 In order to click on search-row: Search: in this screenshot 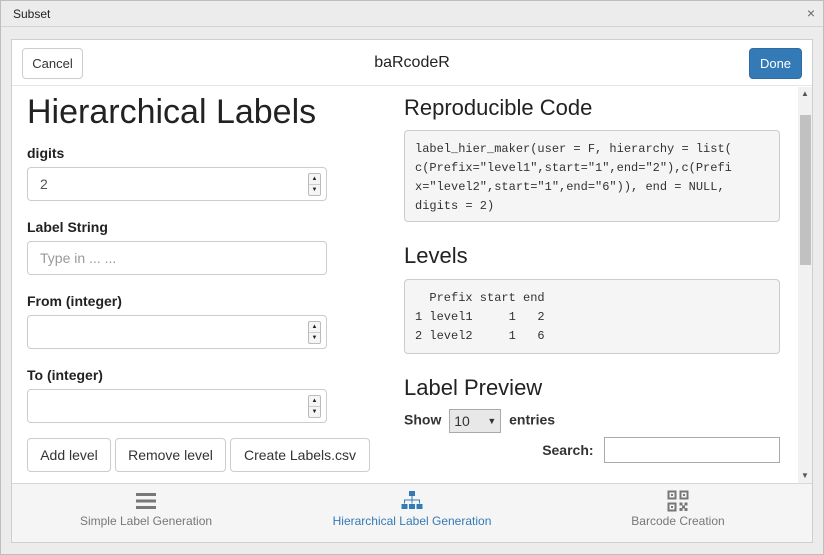, I will do `click(661, 450)`.